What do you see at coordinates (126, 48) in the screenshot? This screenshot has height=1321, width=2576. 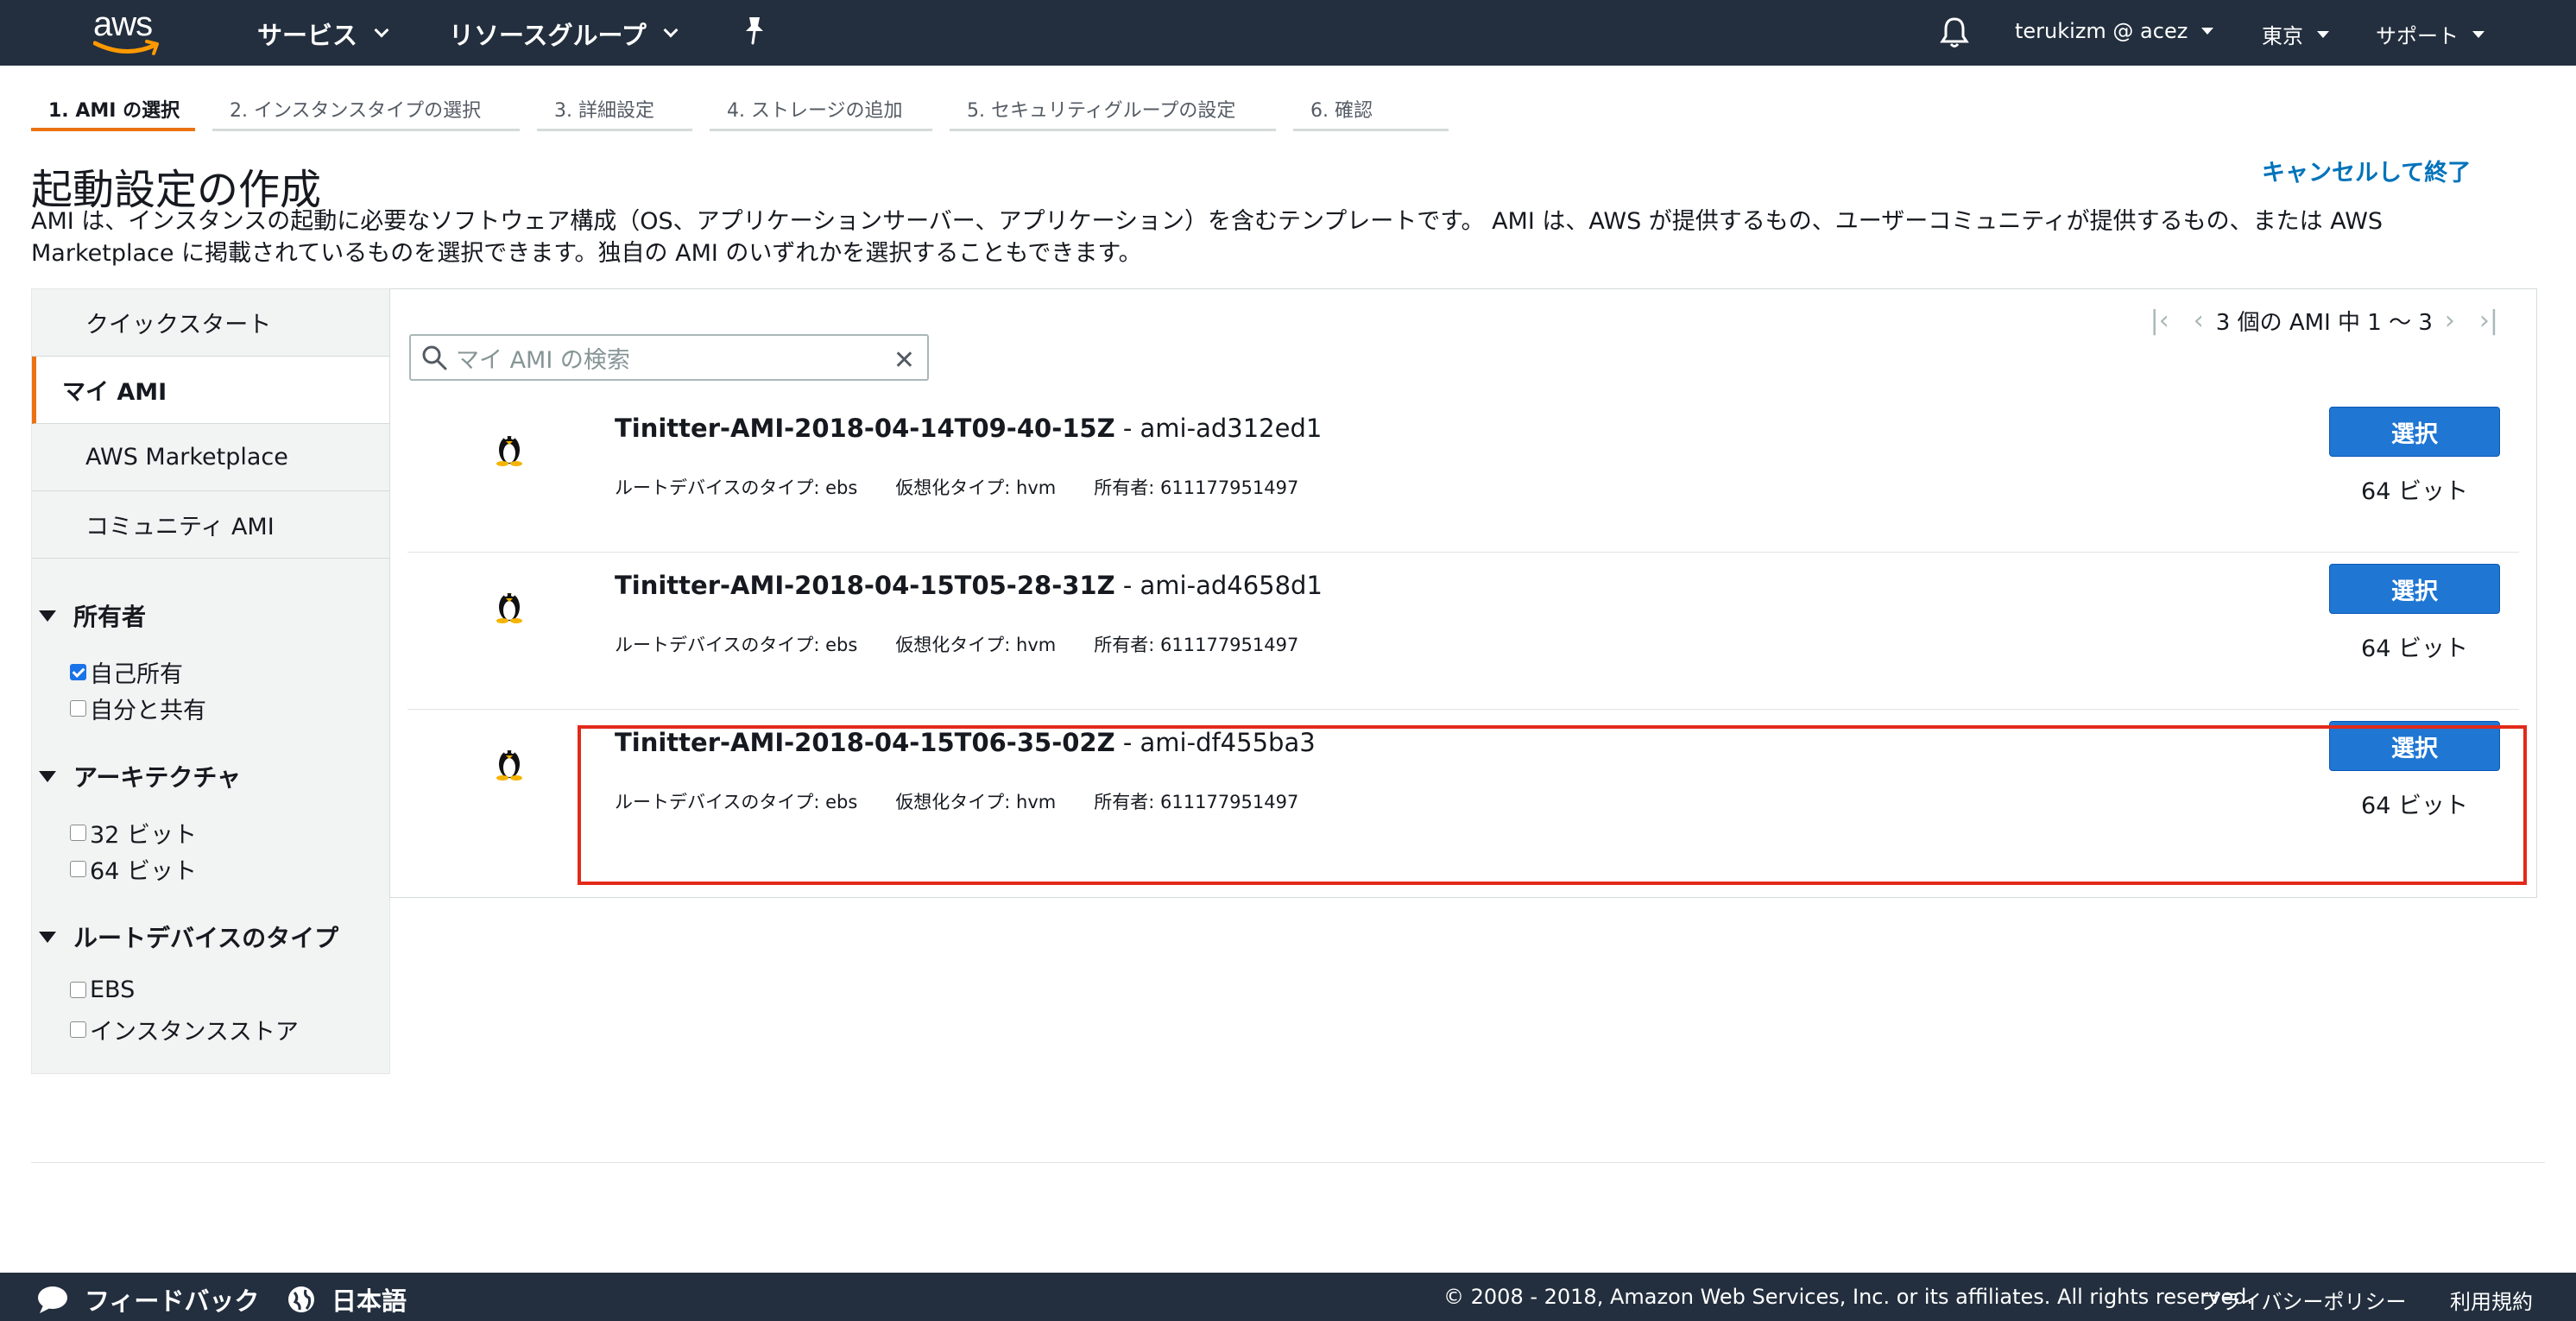 I see `smile-arrow-icon` at bounding box center [126, 48].